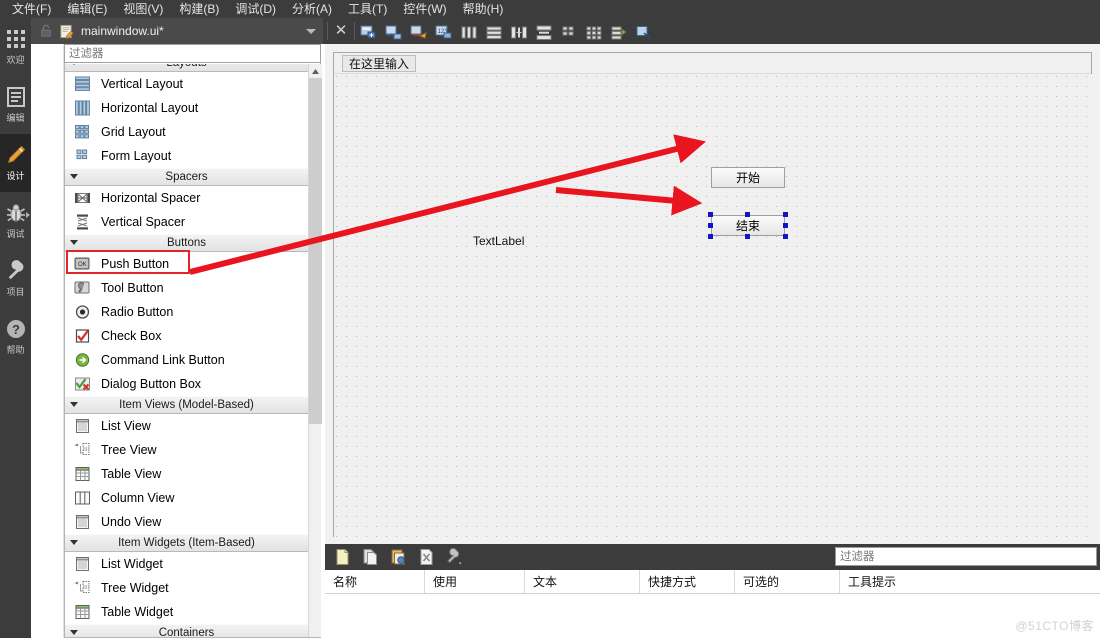  I want to click on scrollbar-thumb, so click(315, 251).